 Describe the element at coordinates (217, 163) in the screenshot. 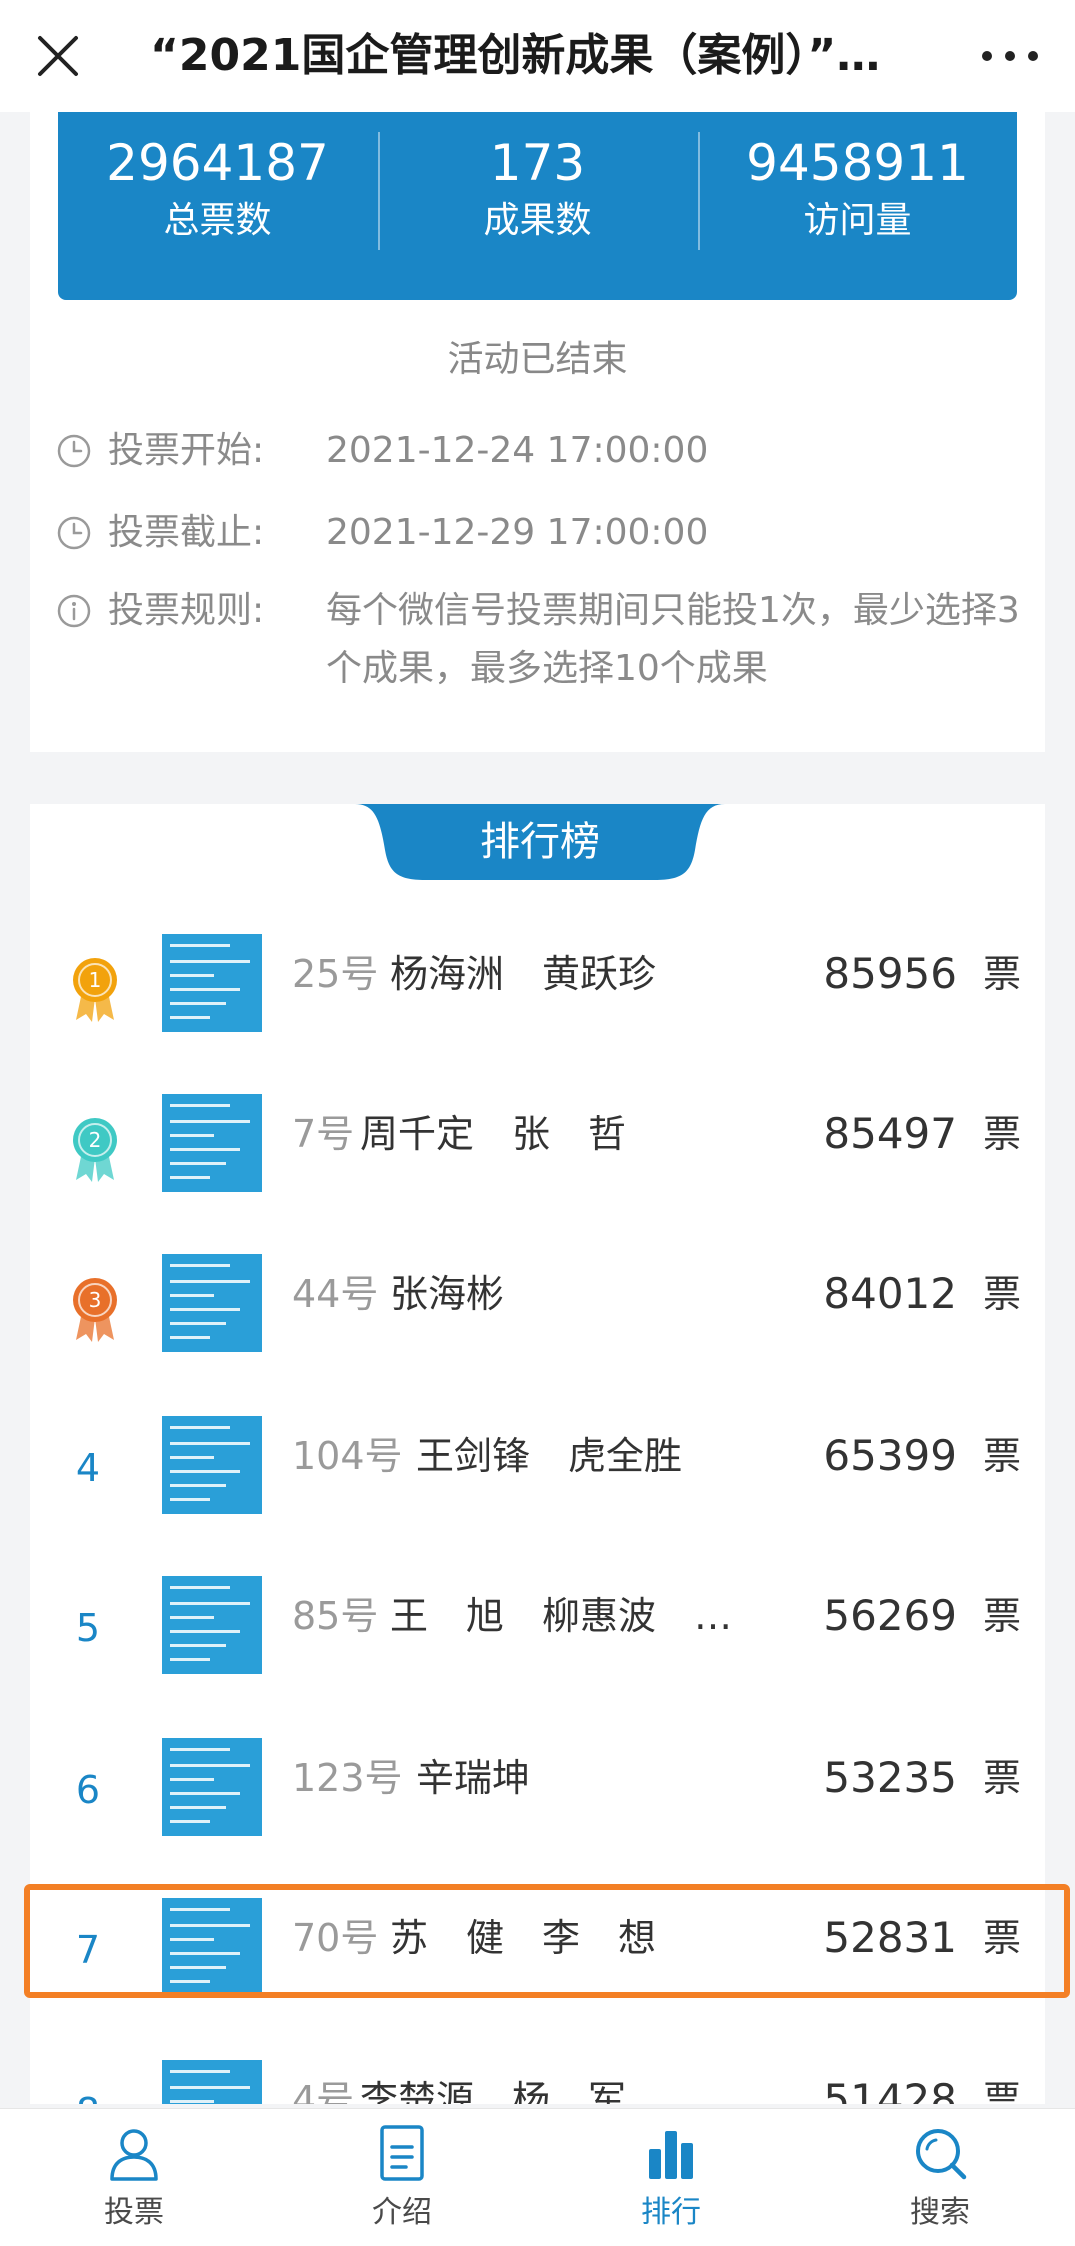

I see `stat-value: 2964187` at that location.